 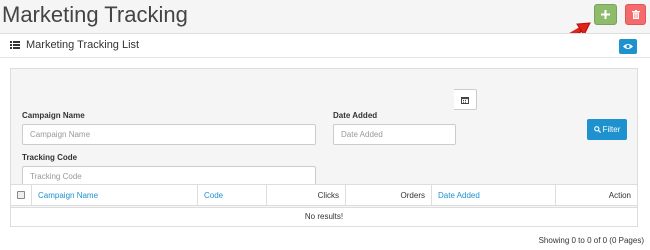 I want to click on eye-icon, so click(x=628, y=46).